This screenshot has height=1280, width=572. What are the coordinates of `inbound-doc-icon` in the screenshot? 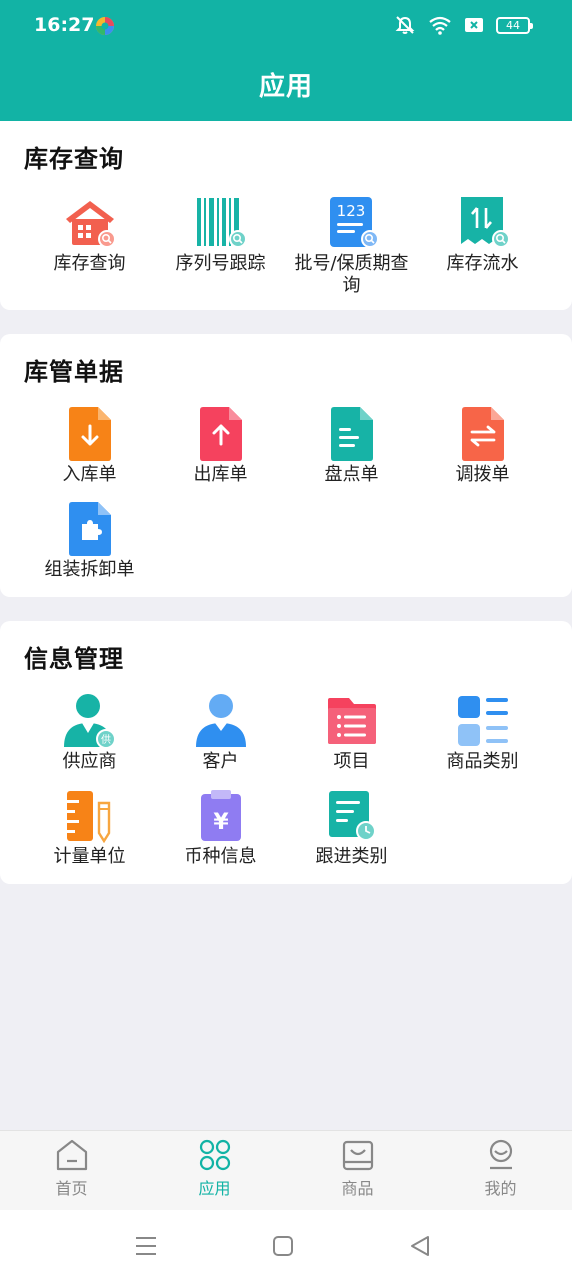 It's located at (90, 434).